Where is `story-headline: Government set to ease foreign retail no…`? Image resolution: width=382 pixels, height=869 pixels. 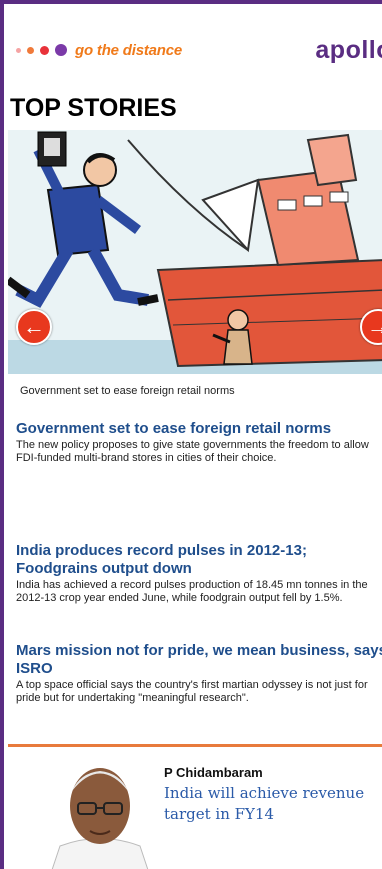
story-headline: Government set to ease foreign retail no… is located at coordinates (199, 429).